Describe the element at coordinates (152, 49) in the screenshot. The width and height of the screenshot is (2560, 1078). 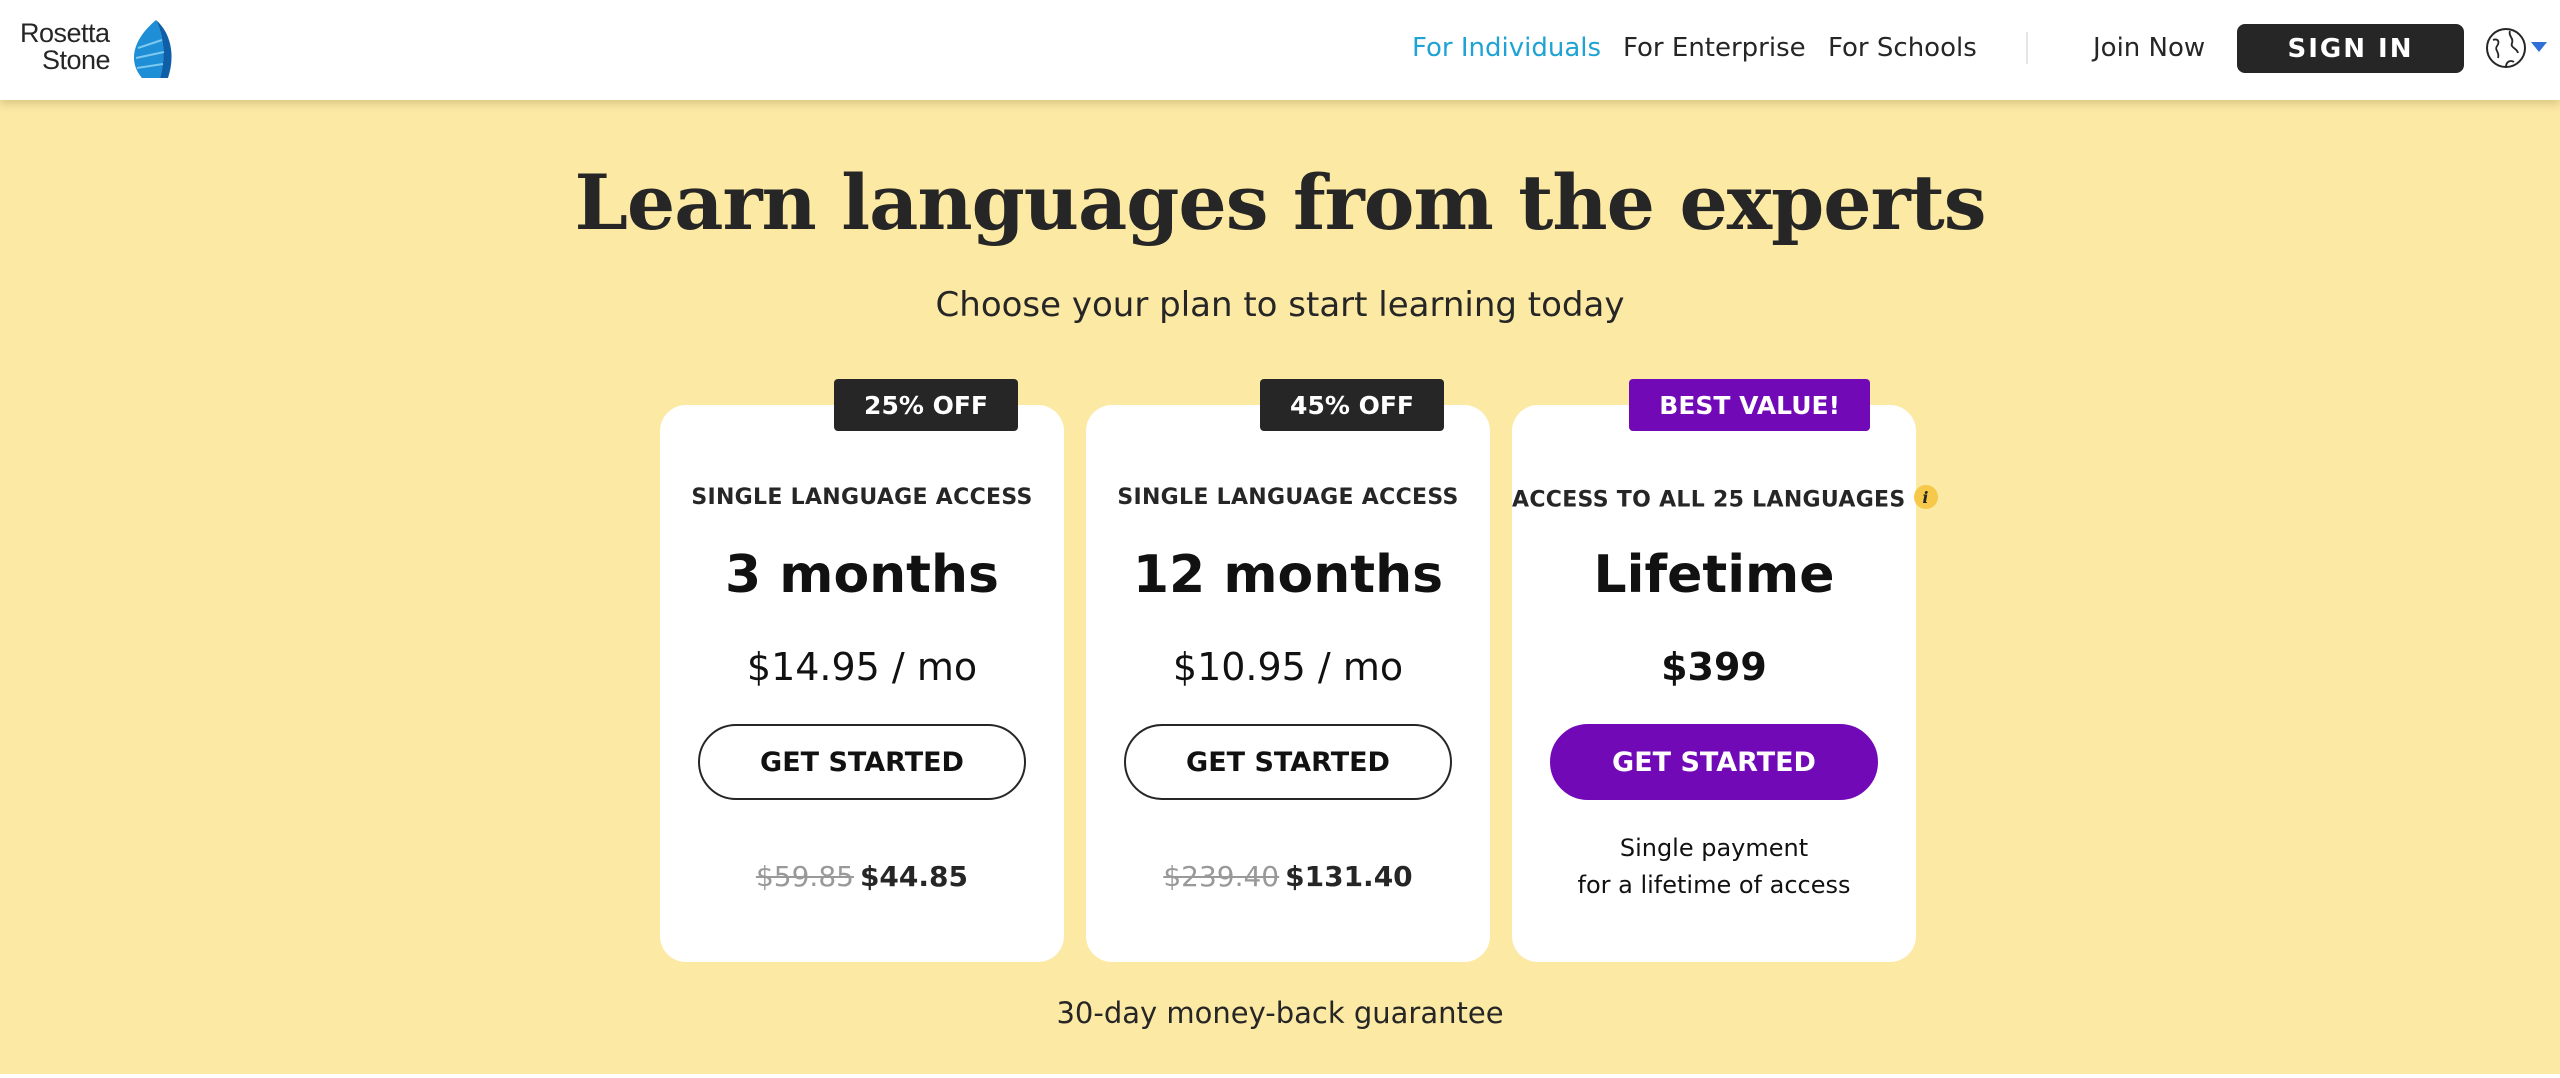
I see `sail-logo-icon` at that location.